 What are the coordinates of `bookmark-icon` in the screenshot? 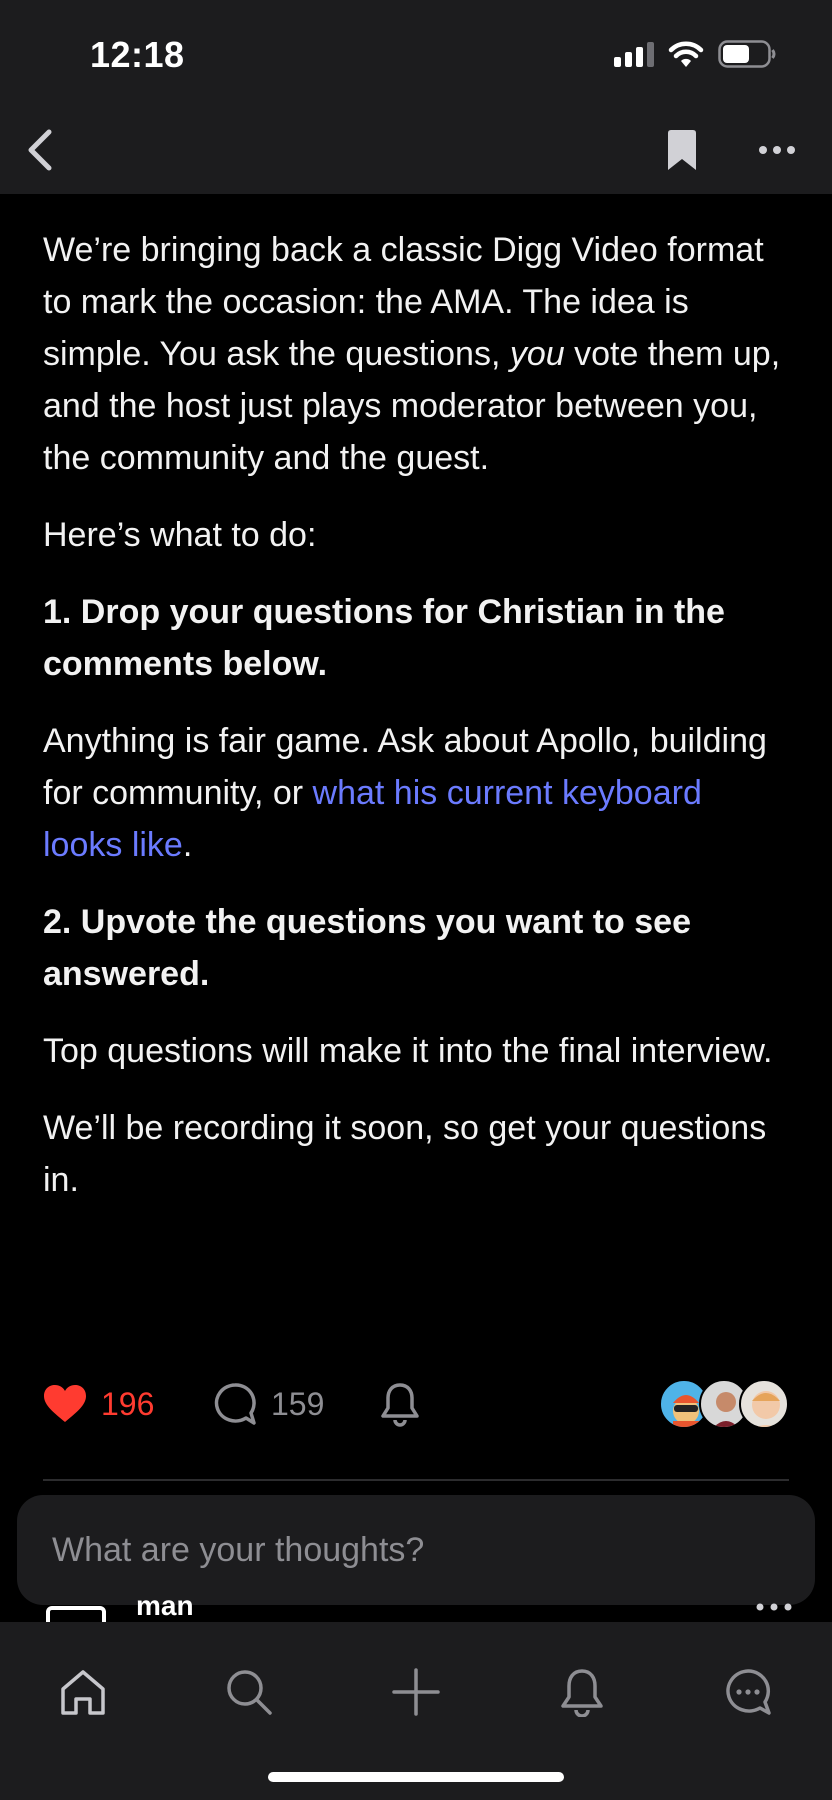 It's located at (682, 150).